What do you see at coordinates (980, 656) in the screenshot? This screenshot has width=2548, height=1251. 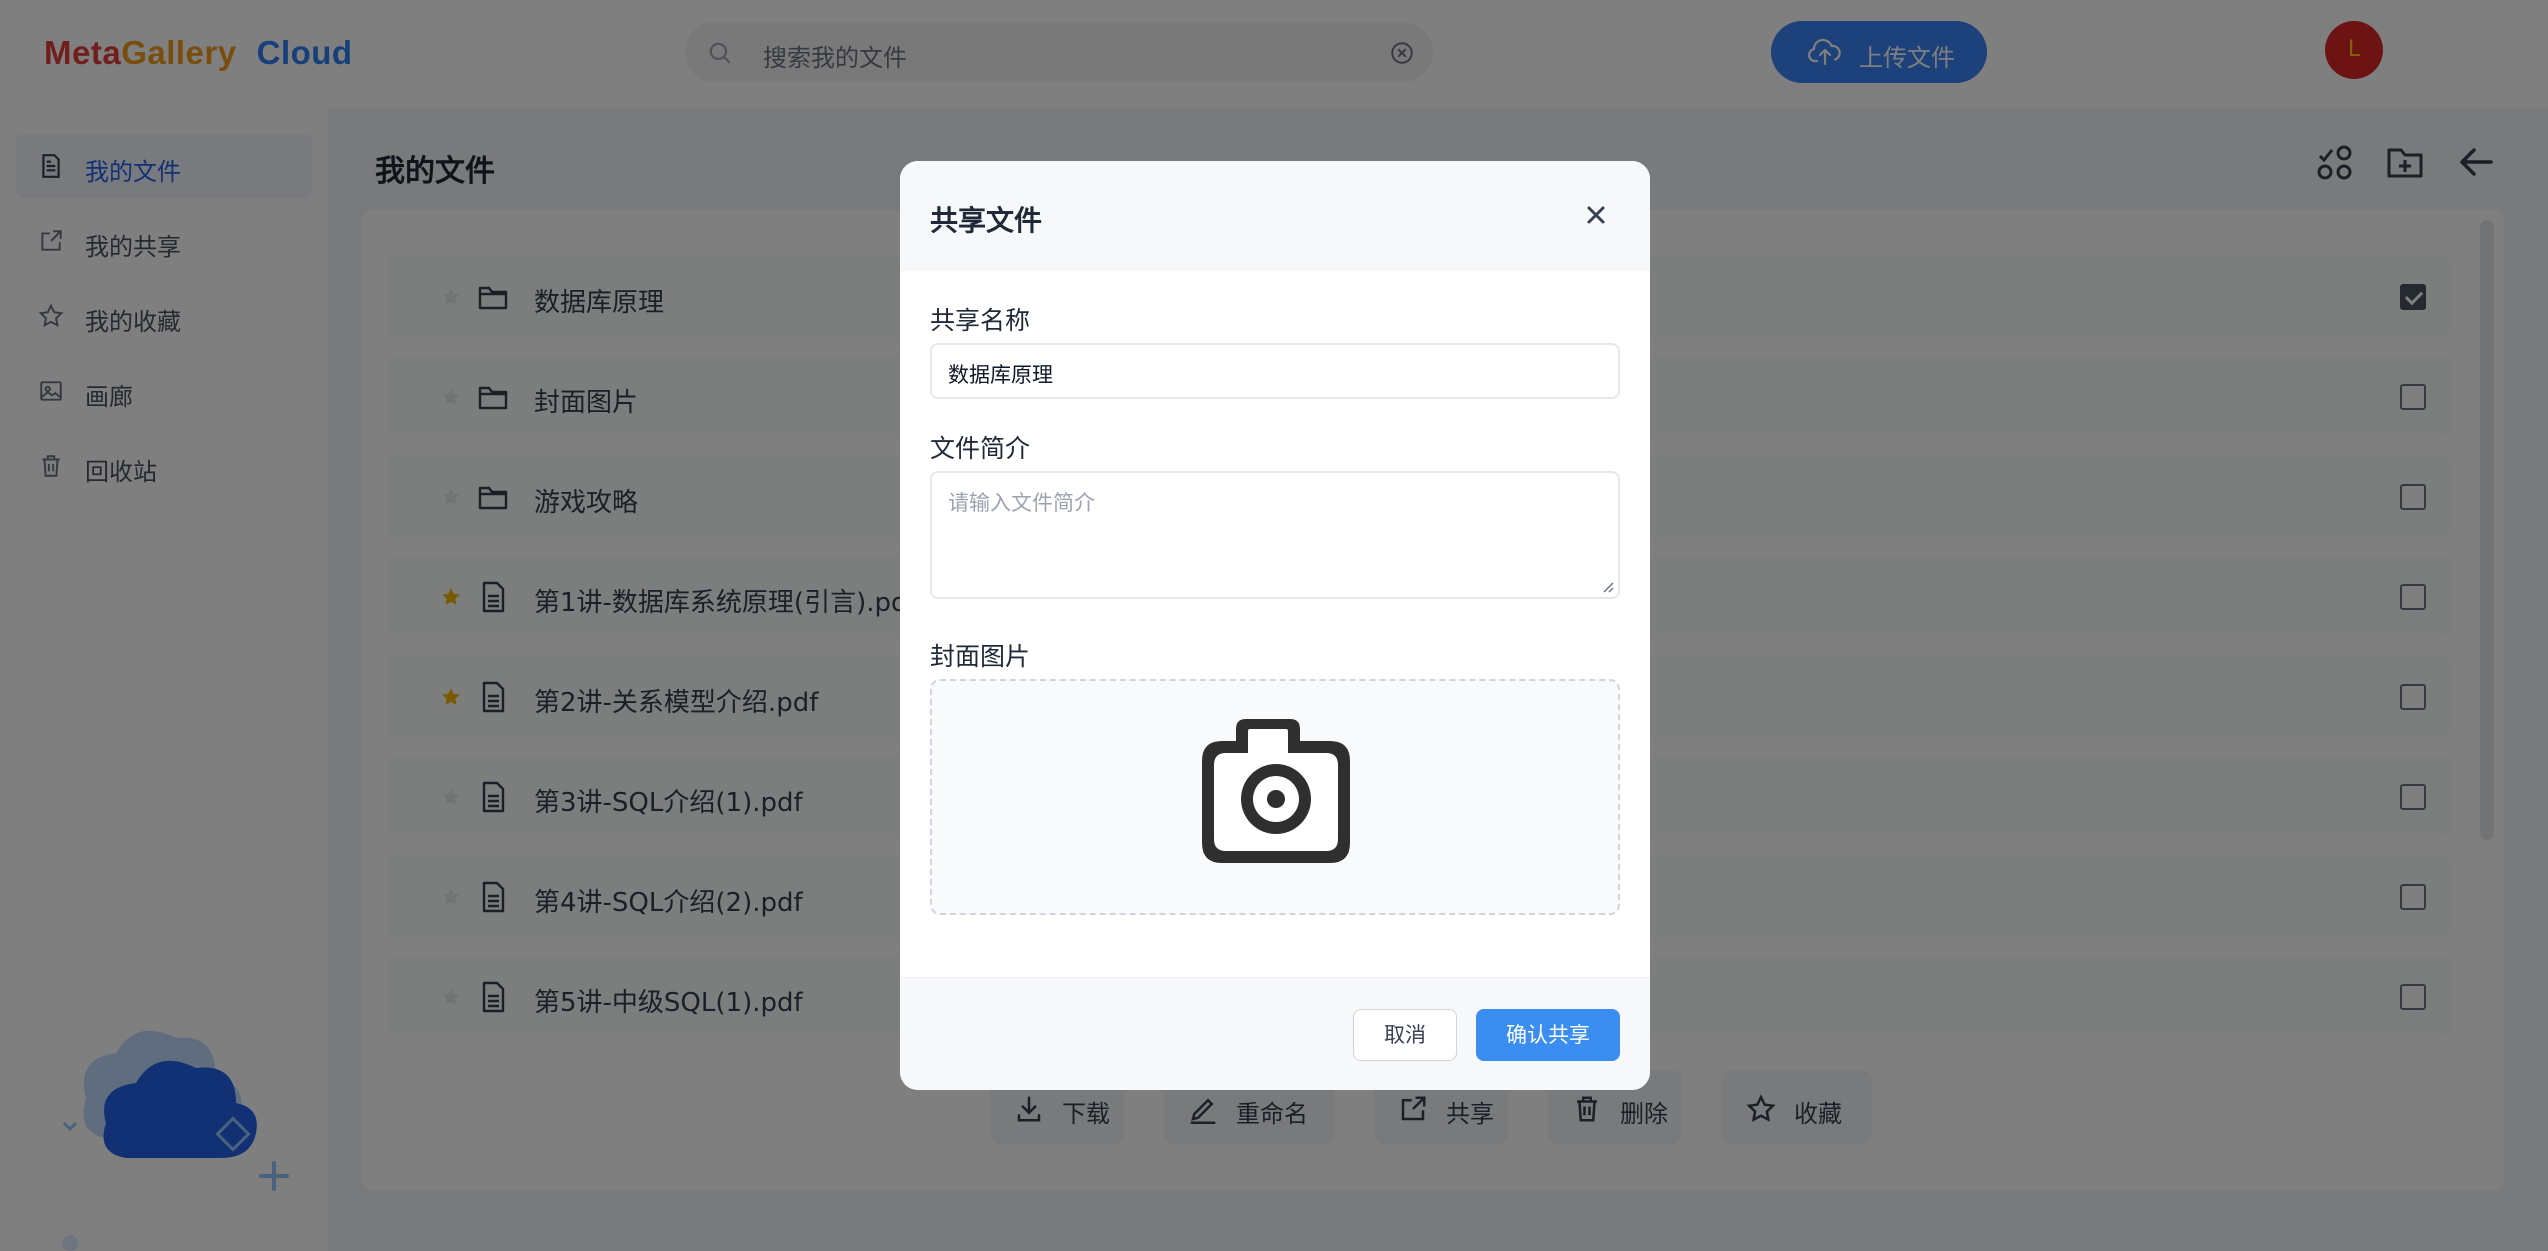 I see `cover-image-label: 封面图片` at bounding box center [980, 656].